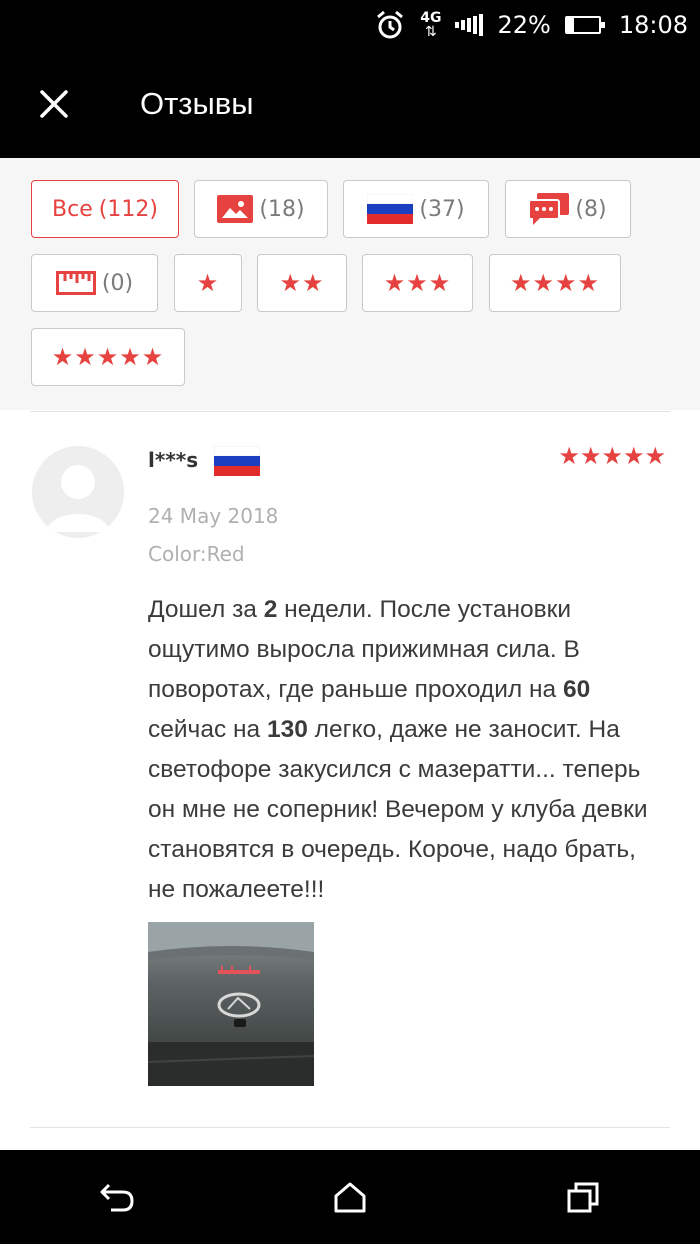 The image size is (700, 1244). I want to click on navigation-bar, so click(350, 1197).